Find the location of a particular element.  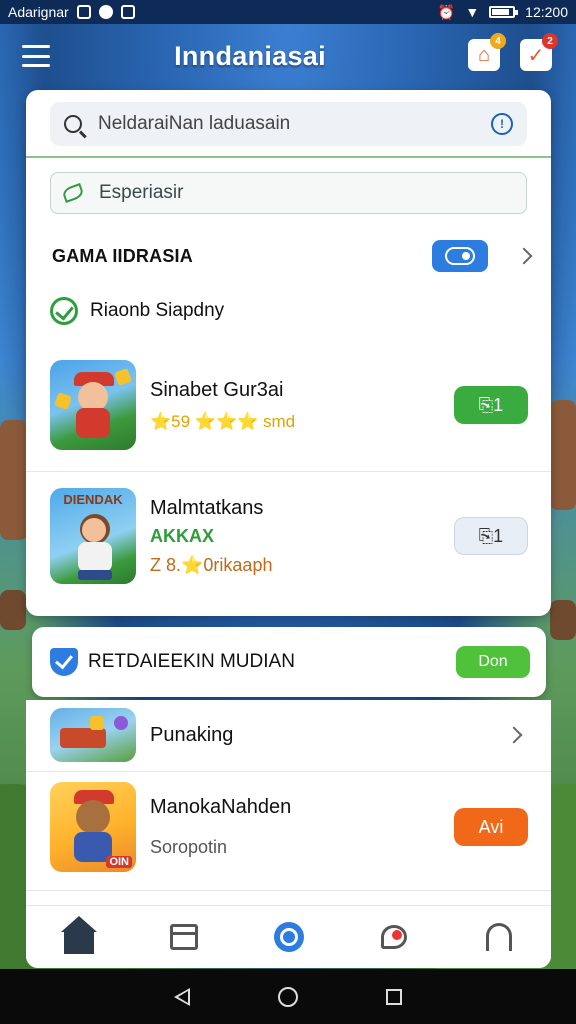

promo-card: RETDAIEEKIN MUDIAN Don is located at coordinates (289, 662).